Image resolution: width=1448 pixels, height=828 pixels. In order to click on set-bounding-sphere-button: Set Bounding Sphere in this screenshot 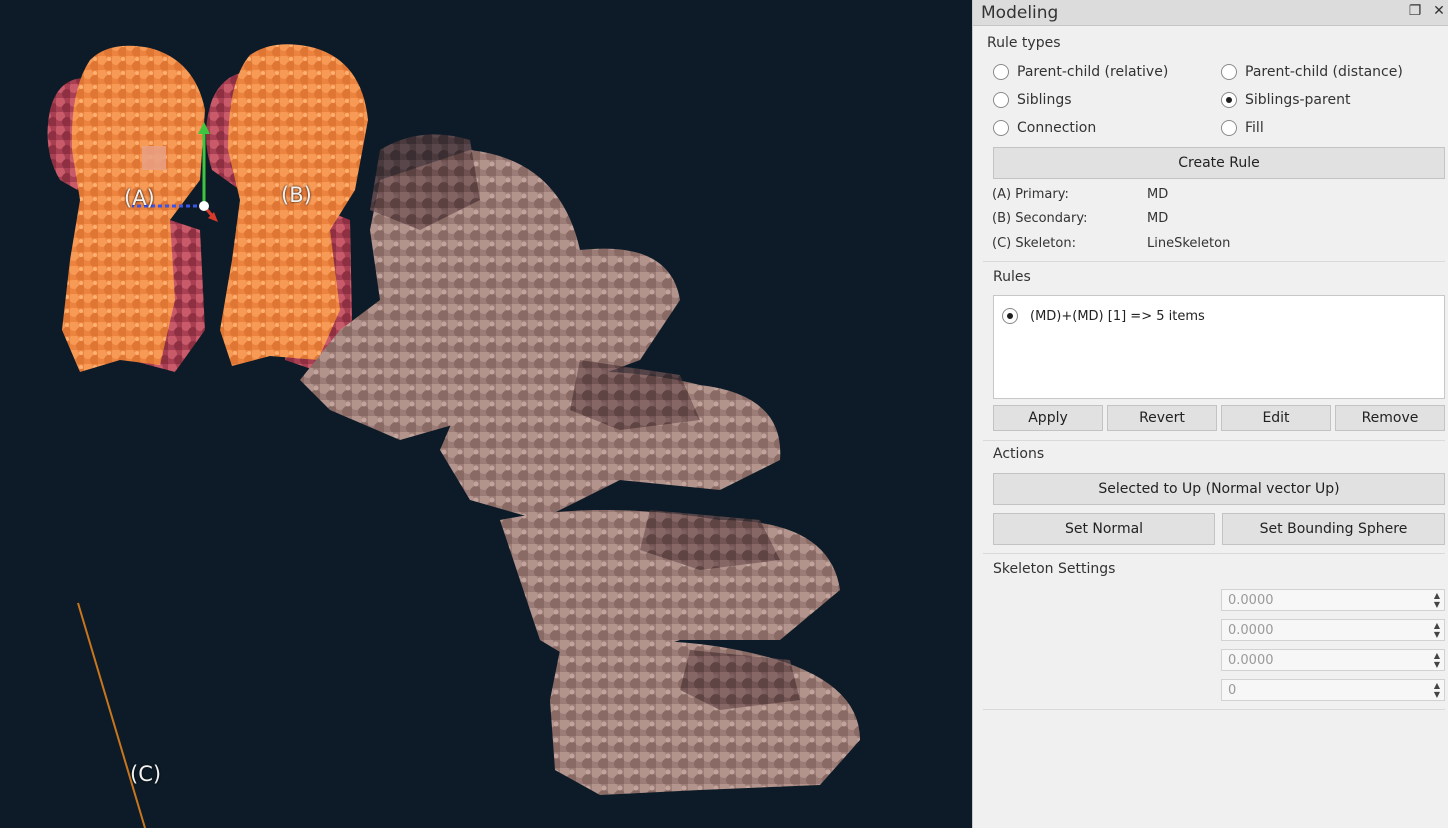, I will do `click(1333, 529)`.